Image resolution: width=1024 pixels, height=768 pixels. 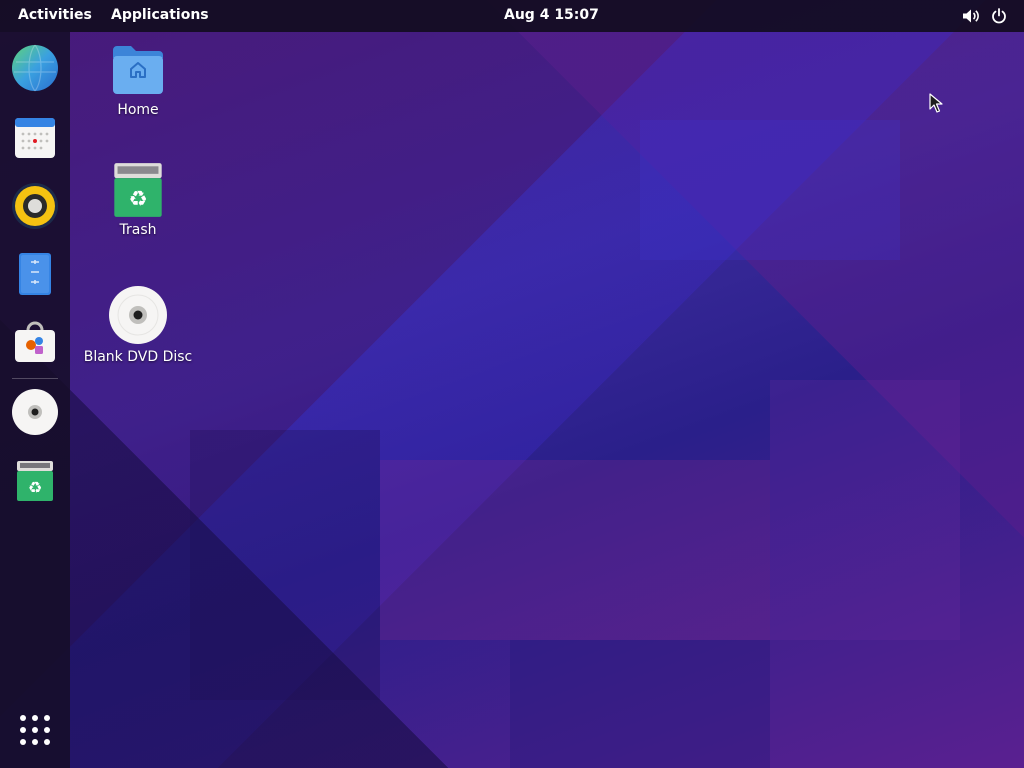 I want to click on dock: ♻, so click(x=35, y=400).